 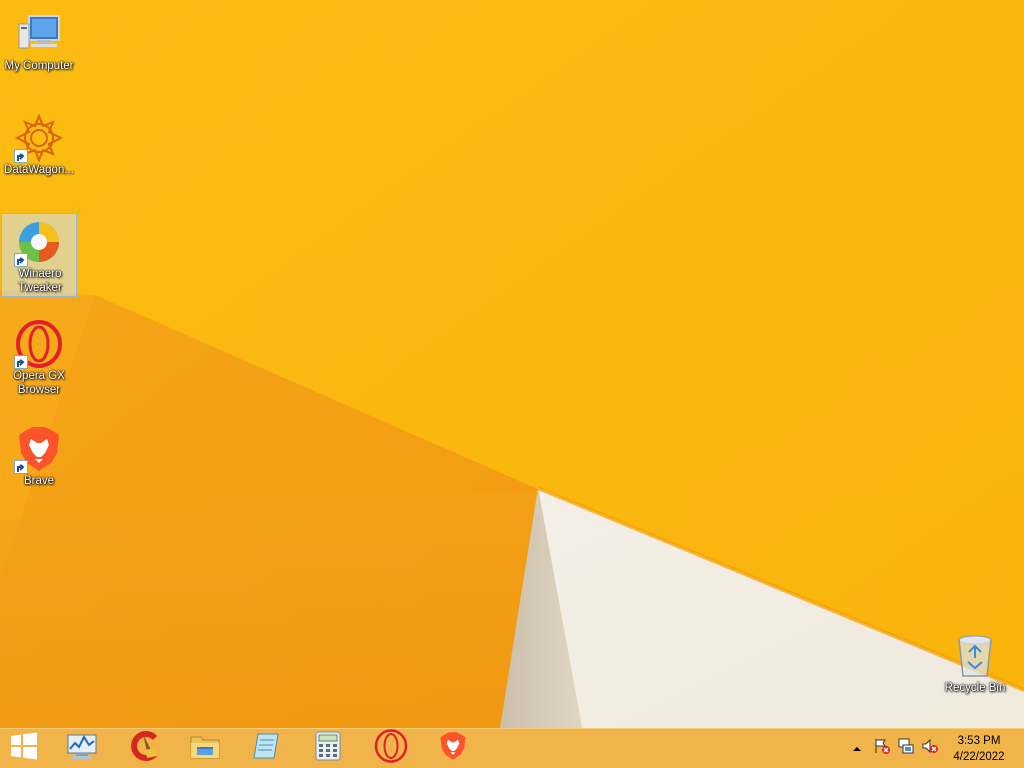 What do you see at coordinates (24, 748) in the screenshot?
I see `windows-logo-icon` at bounding box center [24, 748].